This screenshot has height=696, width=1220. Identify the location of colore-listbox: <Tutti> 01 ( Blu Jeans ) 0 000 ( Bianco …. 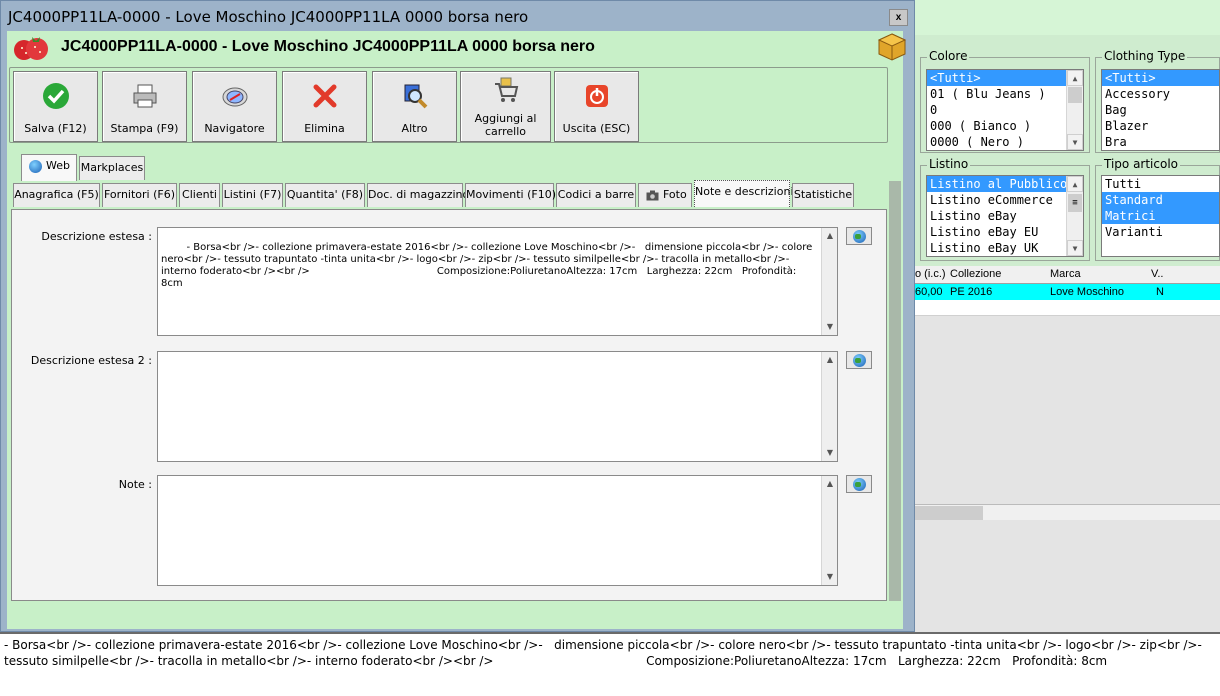
(1005, 110).